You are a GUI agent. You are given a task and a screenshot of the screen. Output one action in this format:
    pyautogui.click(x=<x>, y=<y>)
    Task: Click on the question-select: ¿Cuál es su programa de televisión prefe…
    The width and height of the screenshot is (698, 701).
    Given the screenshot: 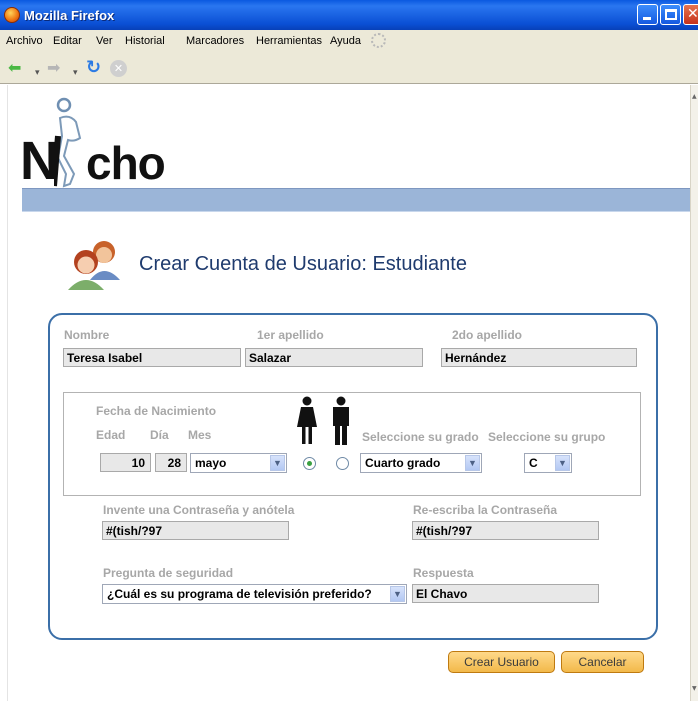 What is the action you would take?
    pyautogui.click(x=254, y=594)
    